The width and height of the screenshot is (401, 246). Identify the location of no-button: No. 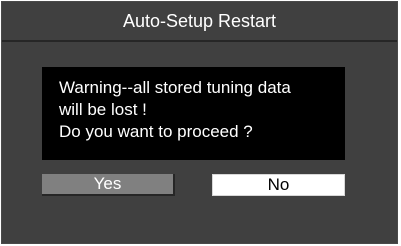
(278, 185).